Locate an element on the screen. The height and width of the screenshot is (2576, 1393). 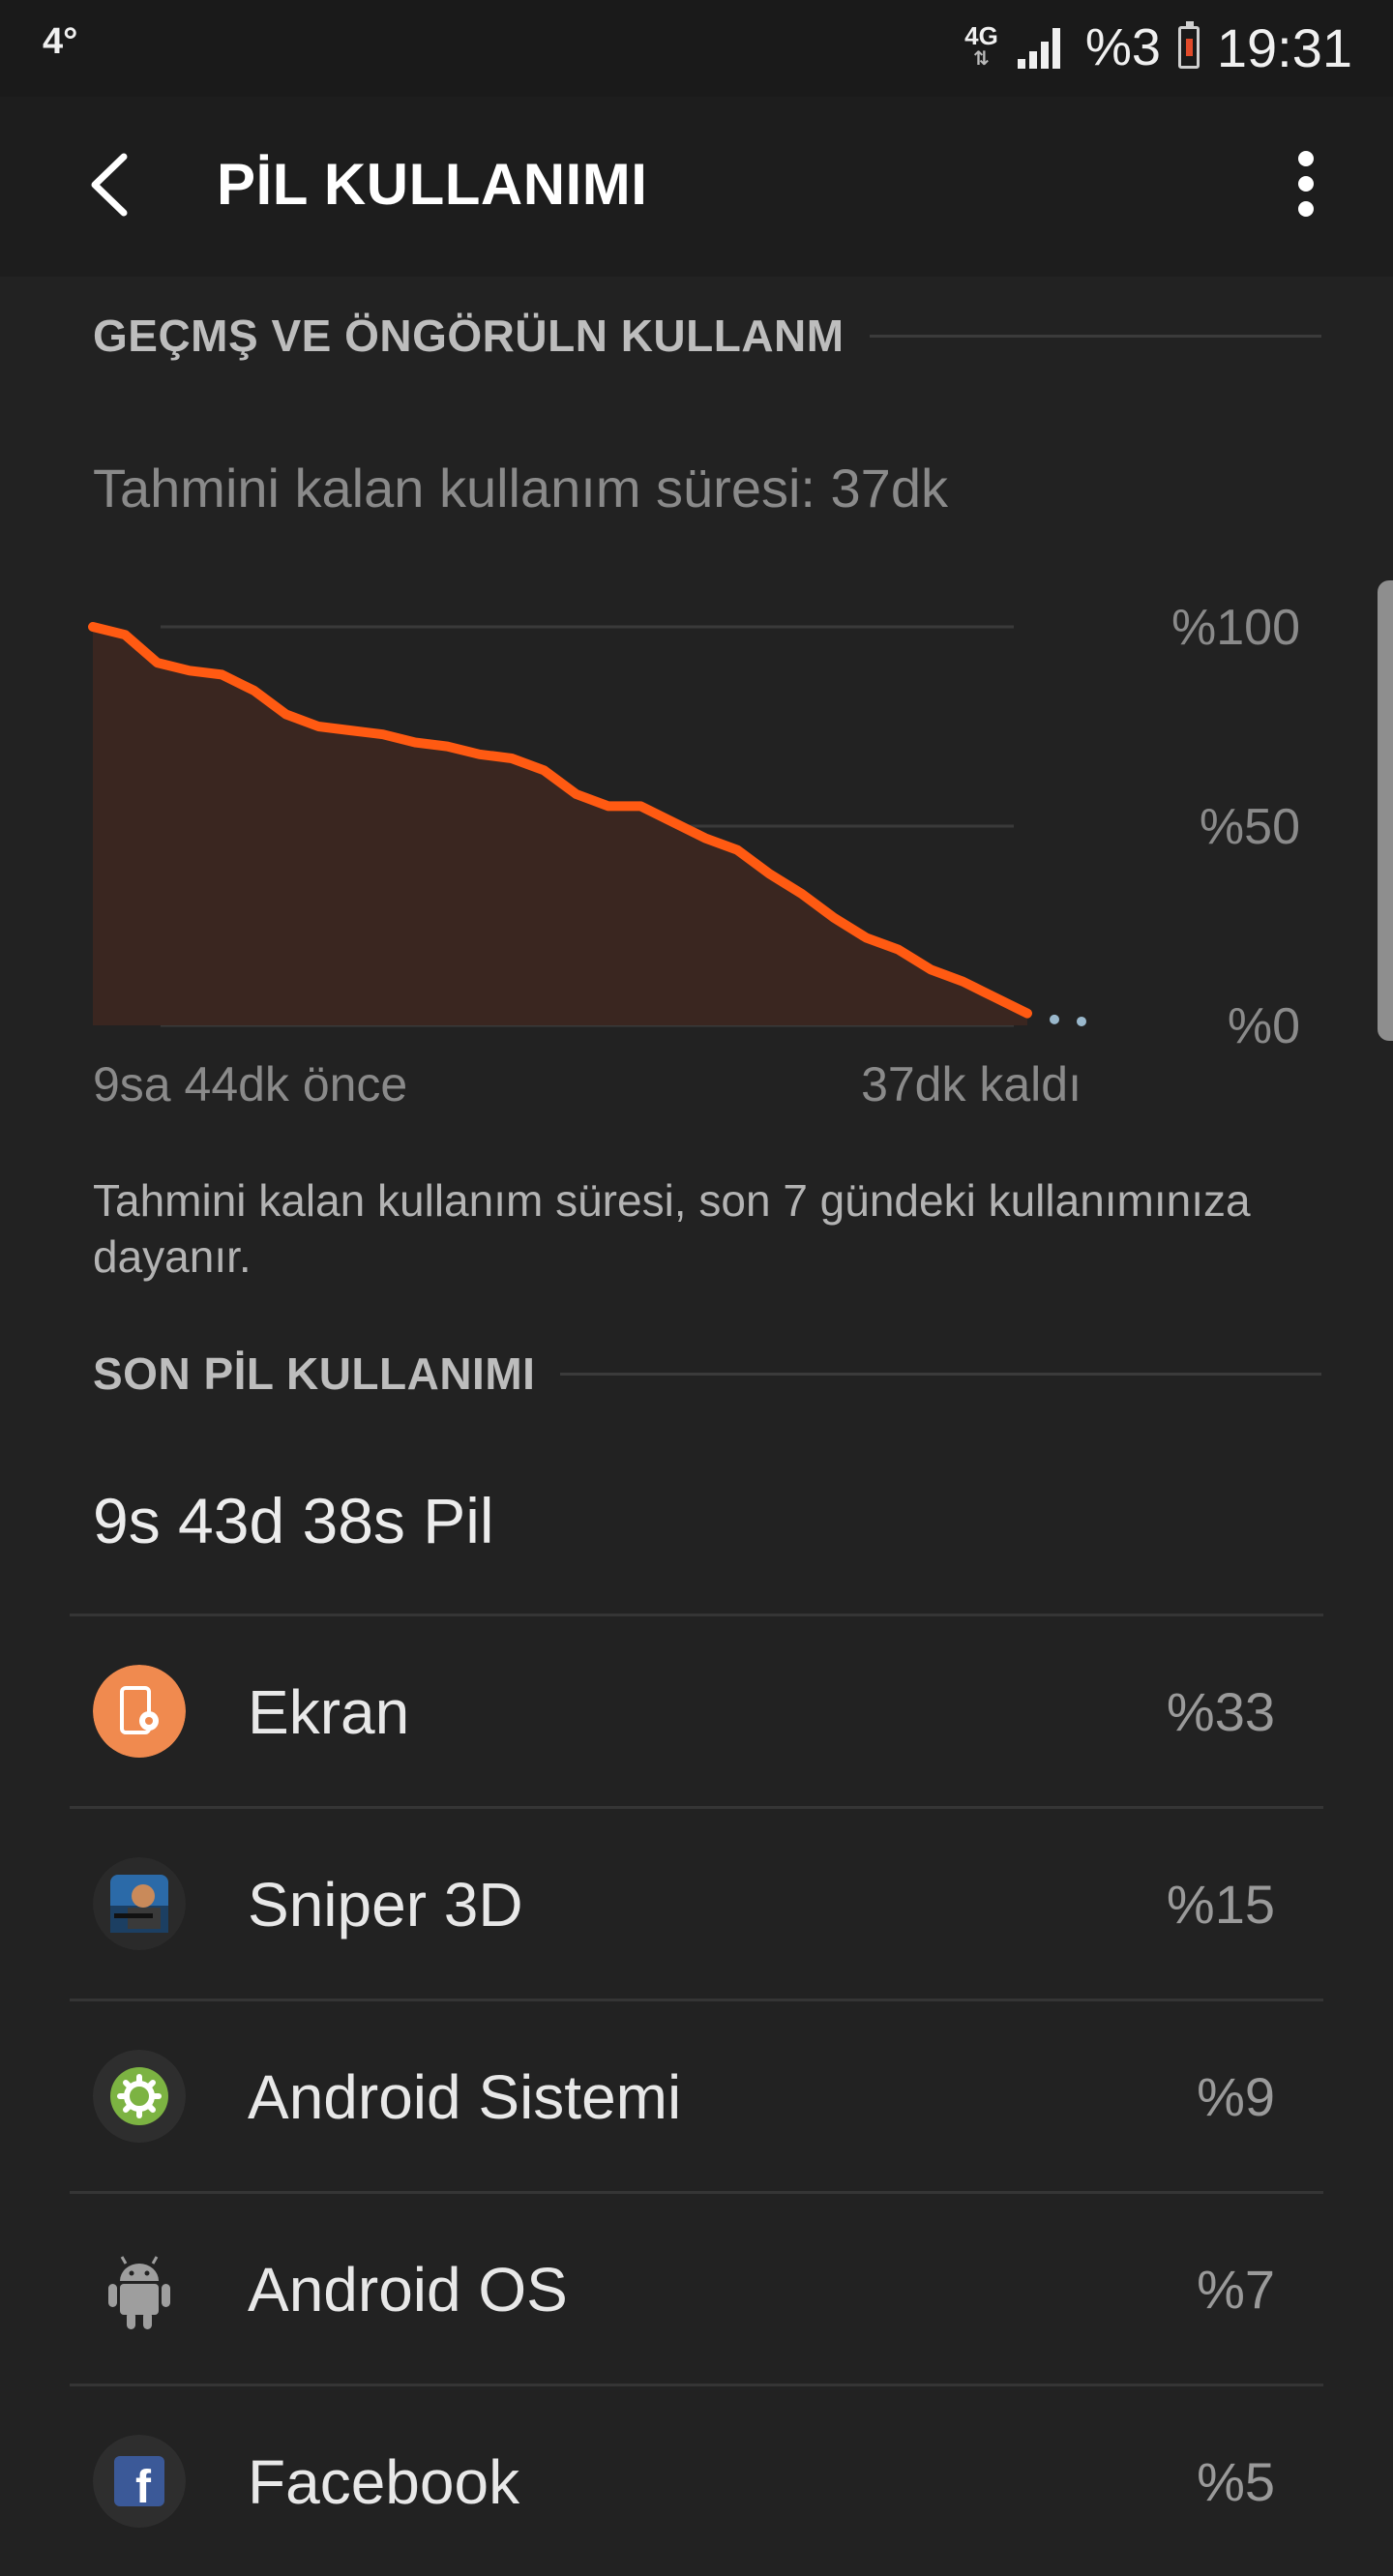
total-battery-time: 9s 43d 38s Pil is located at coordinates (293, 1520).